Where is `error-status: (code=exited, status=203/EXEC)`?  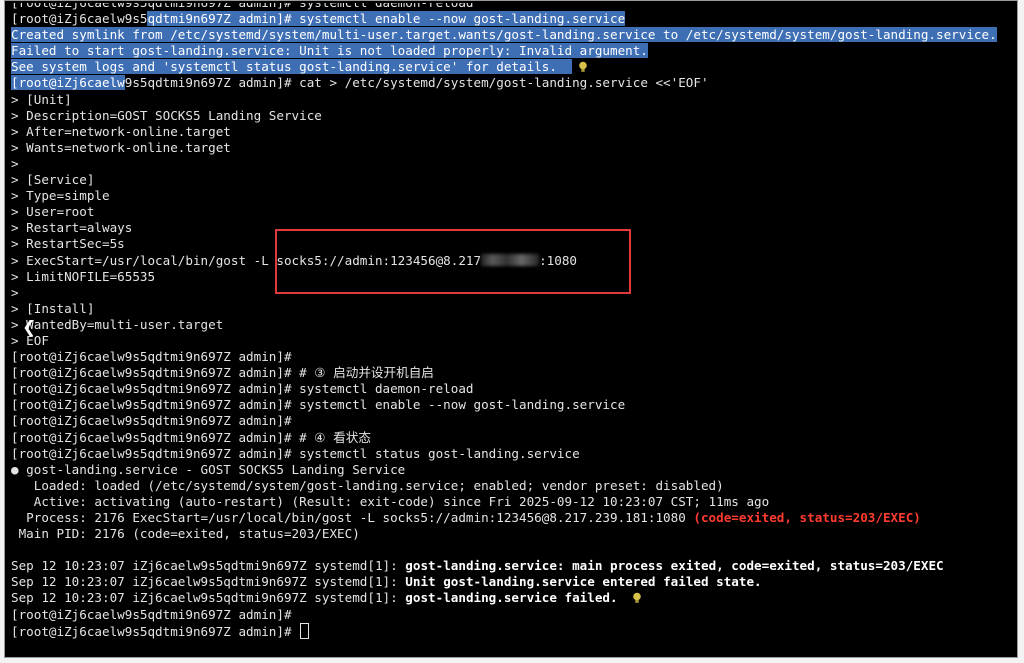
error-status: (code=exited, status=203/EXEC) is located at coordinates (807, 517).